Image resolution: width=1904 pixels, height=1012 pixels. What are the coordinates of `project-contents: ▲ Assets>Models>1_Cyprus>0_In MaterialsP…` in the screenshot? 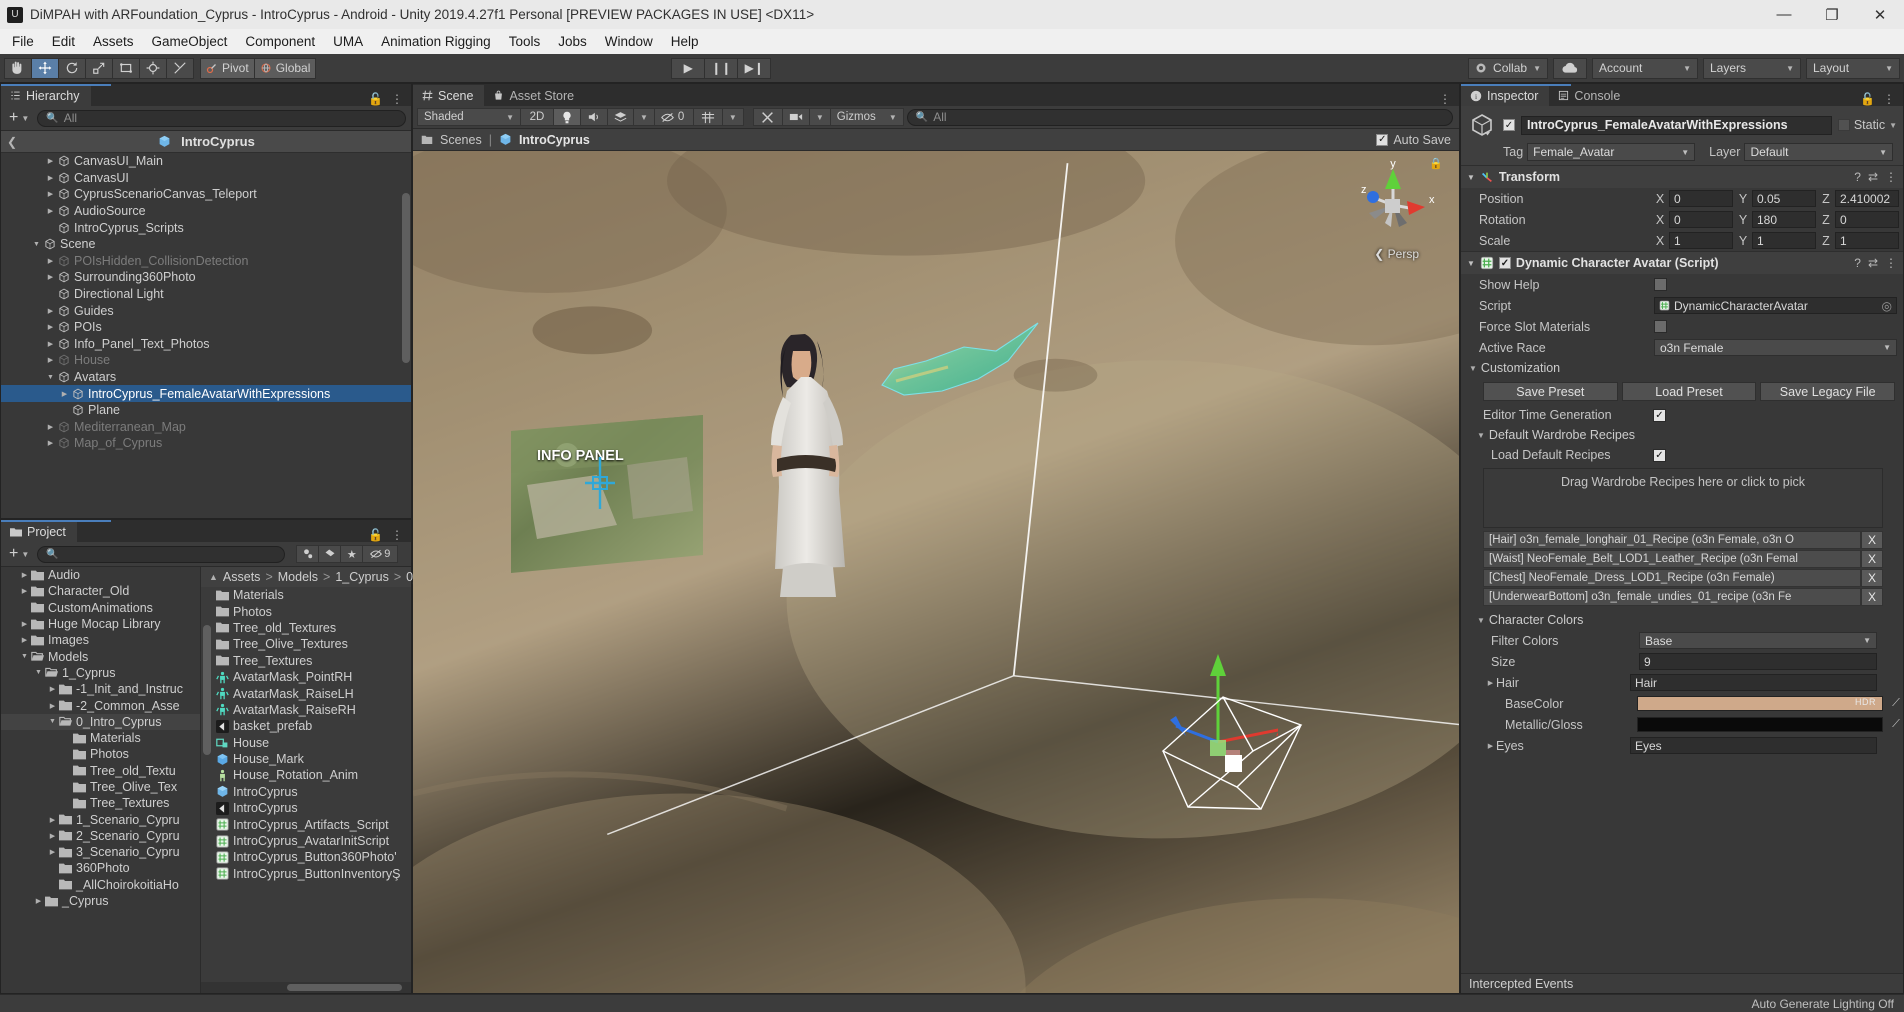 It's located at (316, 780).